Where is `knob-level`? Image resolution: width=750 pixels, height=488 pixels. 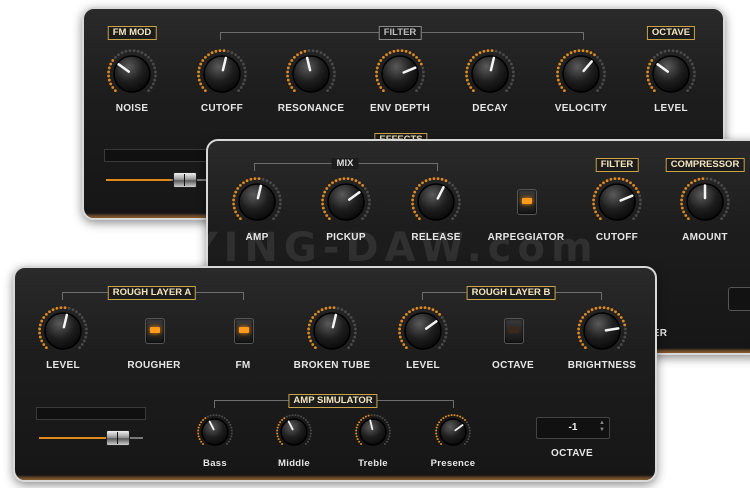 knob-level is located at coordinates (671, 76).